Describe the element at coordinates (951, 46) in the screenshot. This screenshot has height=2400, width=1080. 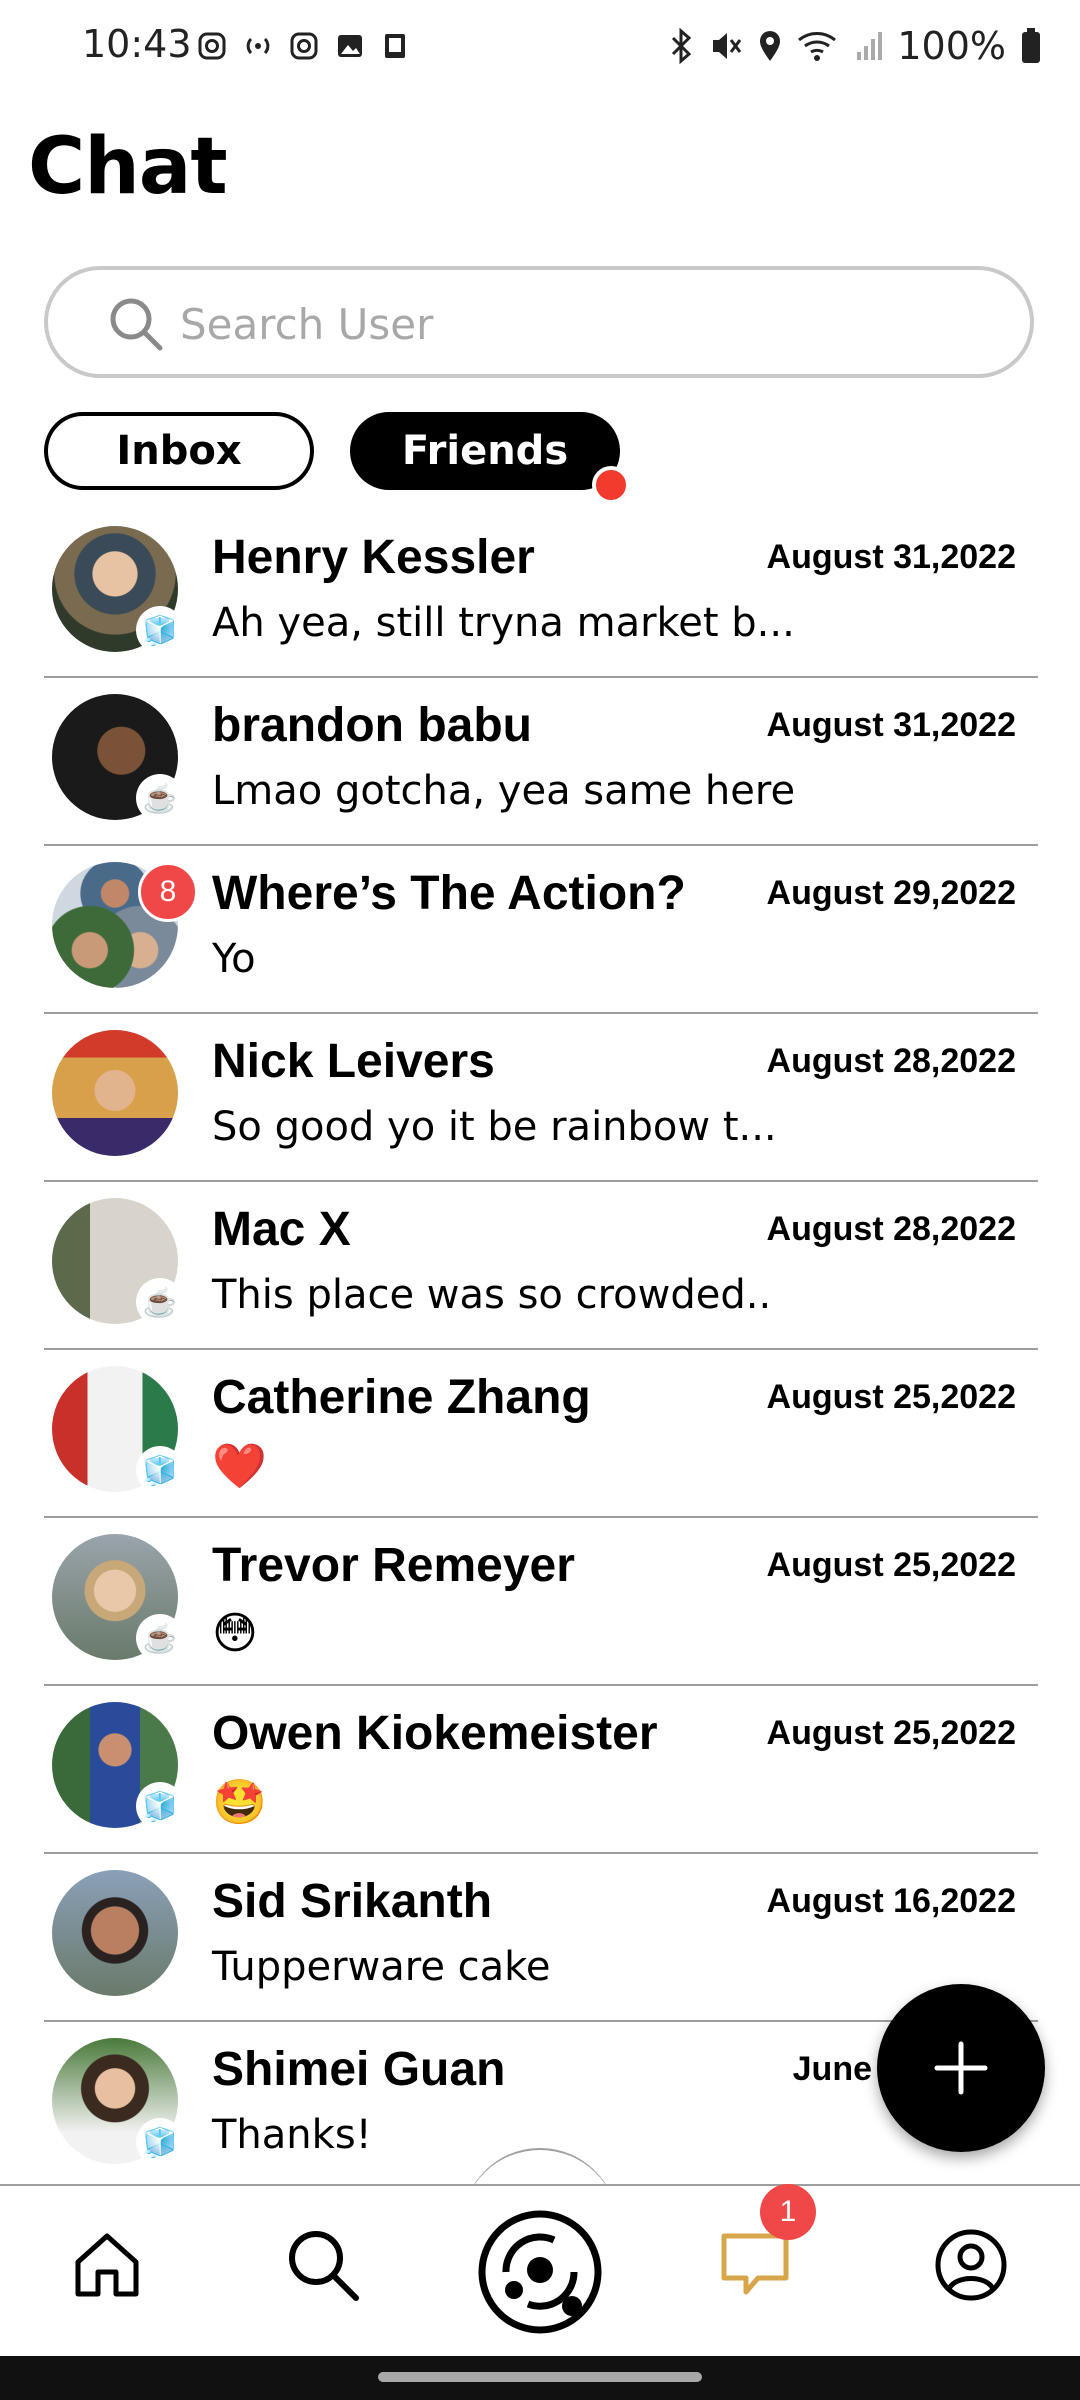
I see `battery-percentage: 100%` at that location.